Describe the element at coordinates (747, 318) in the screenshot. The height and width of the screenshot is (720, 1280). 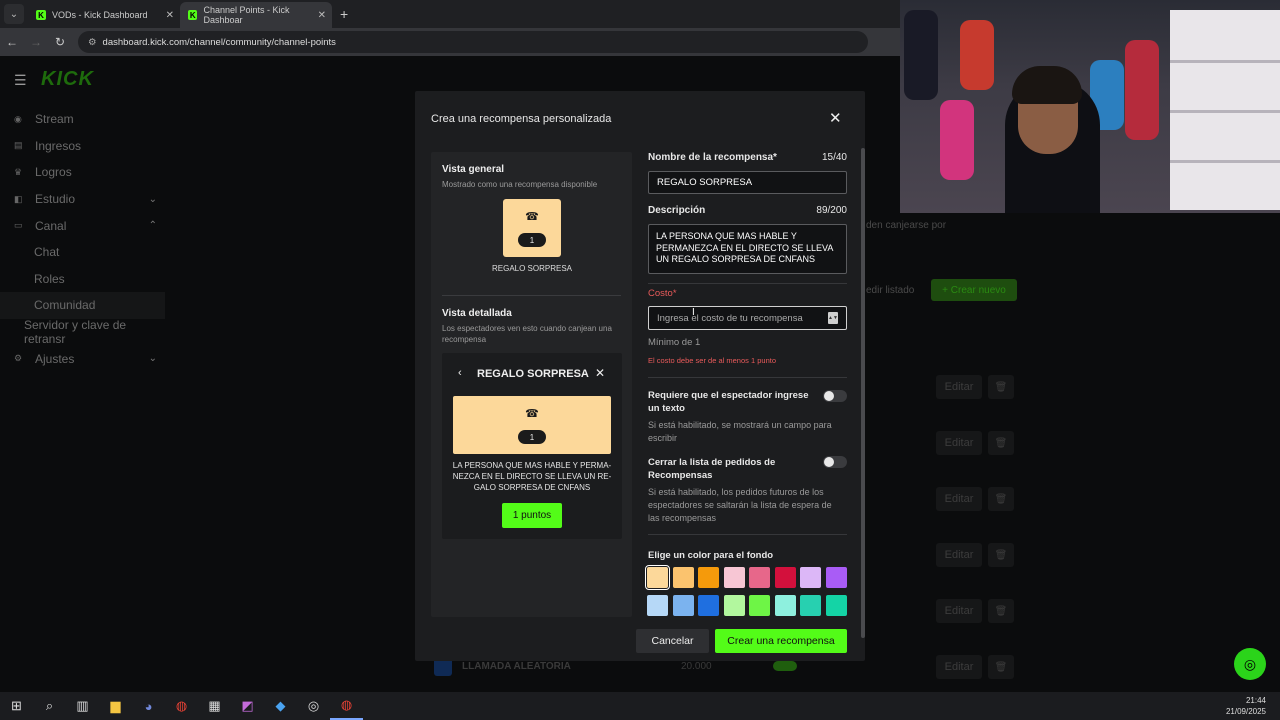
I see `cost-input: Ingresa el costo de tu recompensa ▲▼` at that location.